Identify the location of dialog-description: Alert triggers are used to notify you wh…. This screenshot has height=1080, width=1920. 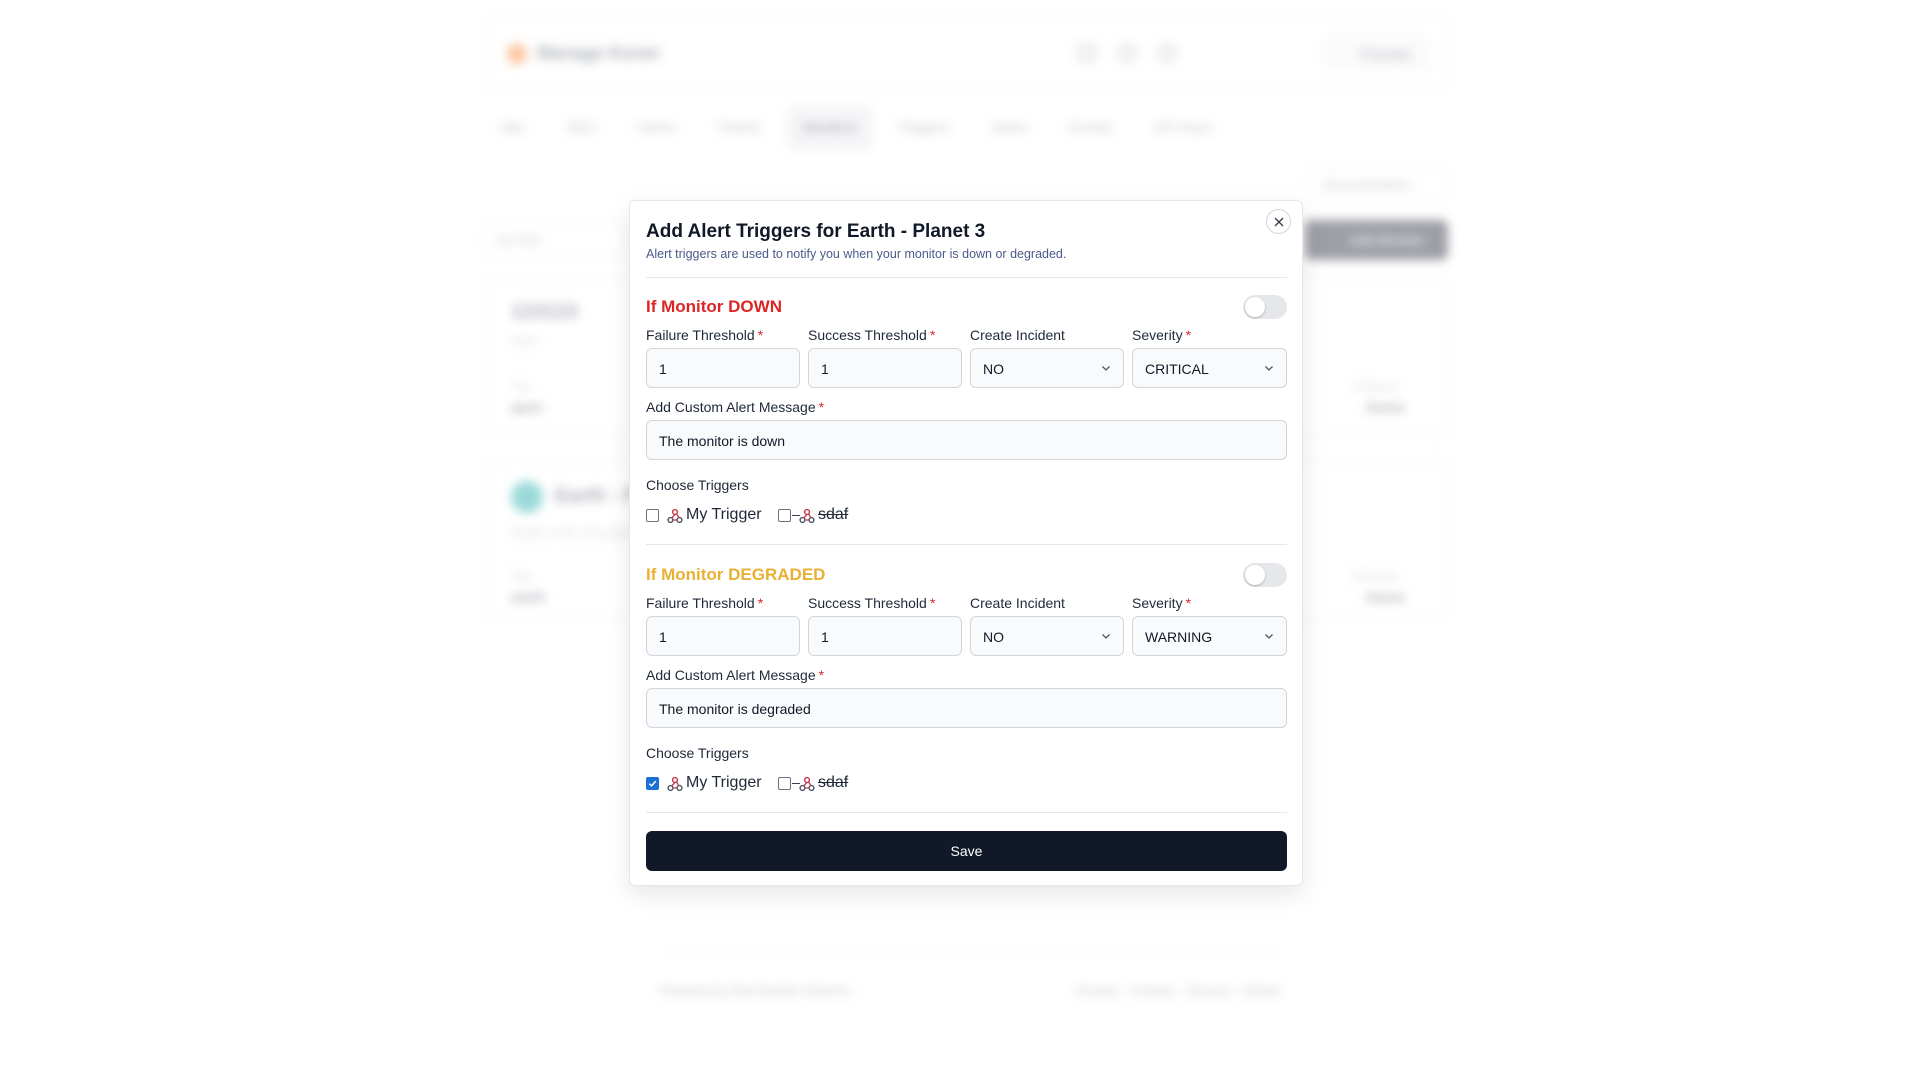
(856, 254).